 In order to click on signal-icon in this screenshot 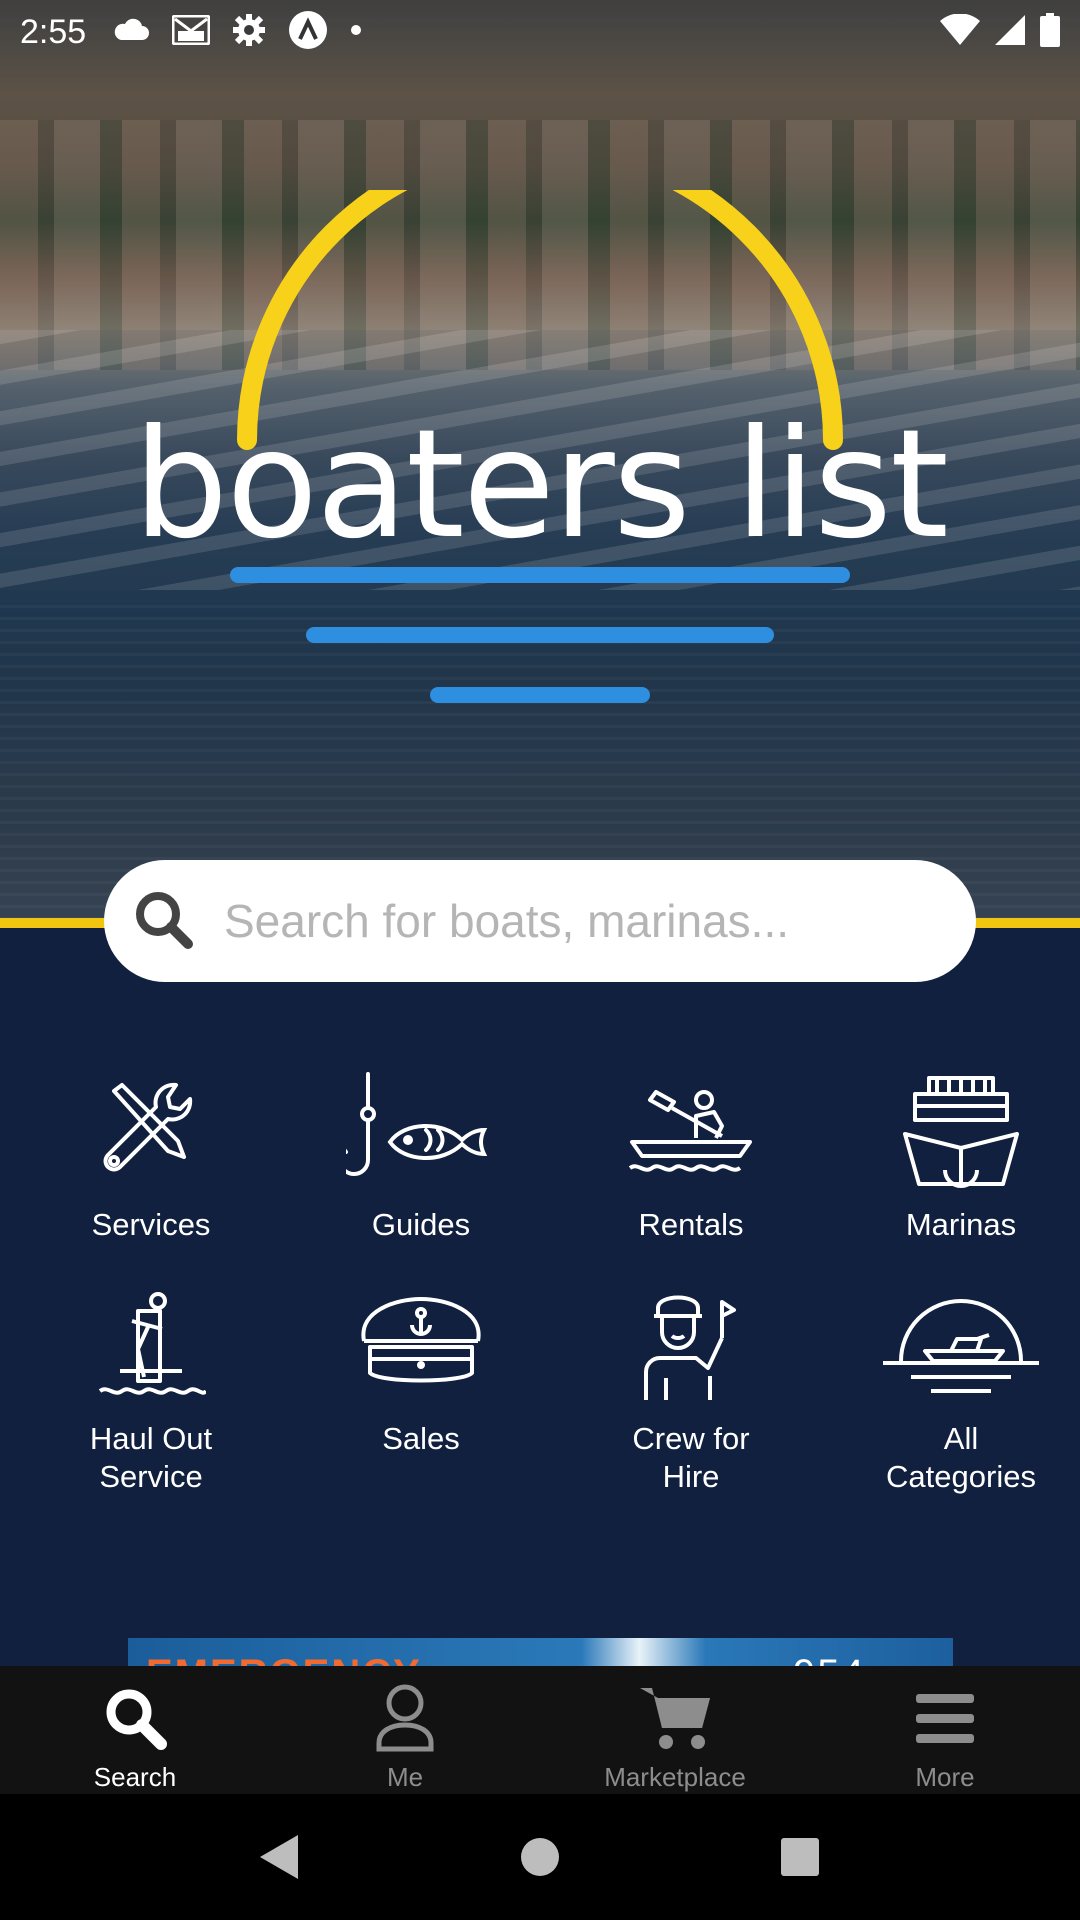, I will do `click(1010, 32)`.